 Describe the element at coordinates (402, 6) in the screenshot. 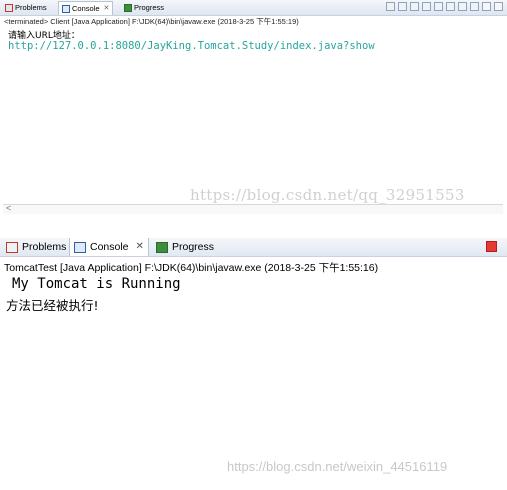

I see `remove-launch-icon` at that location.